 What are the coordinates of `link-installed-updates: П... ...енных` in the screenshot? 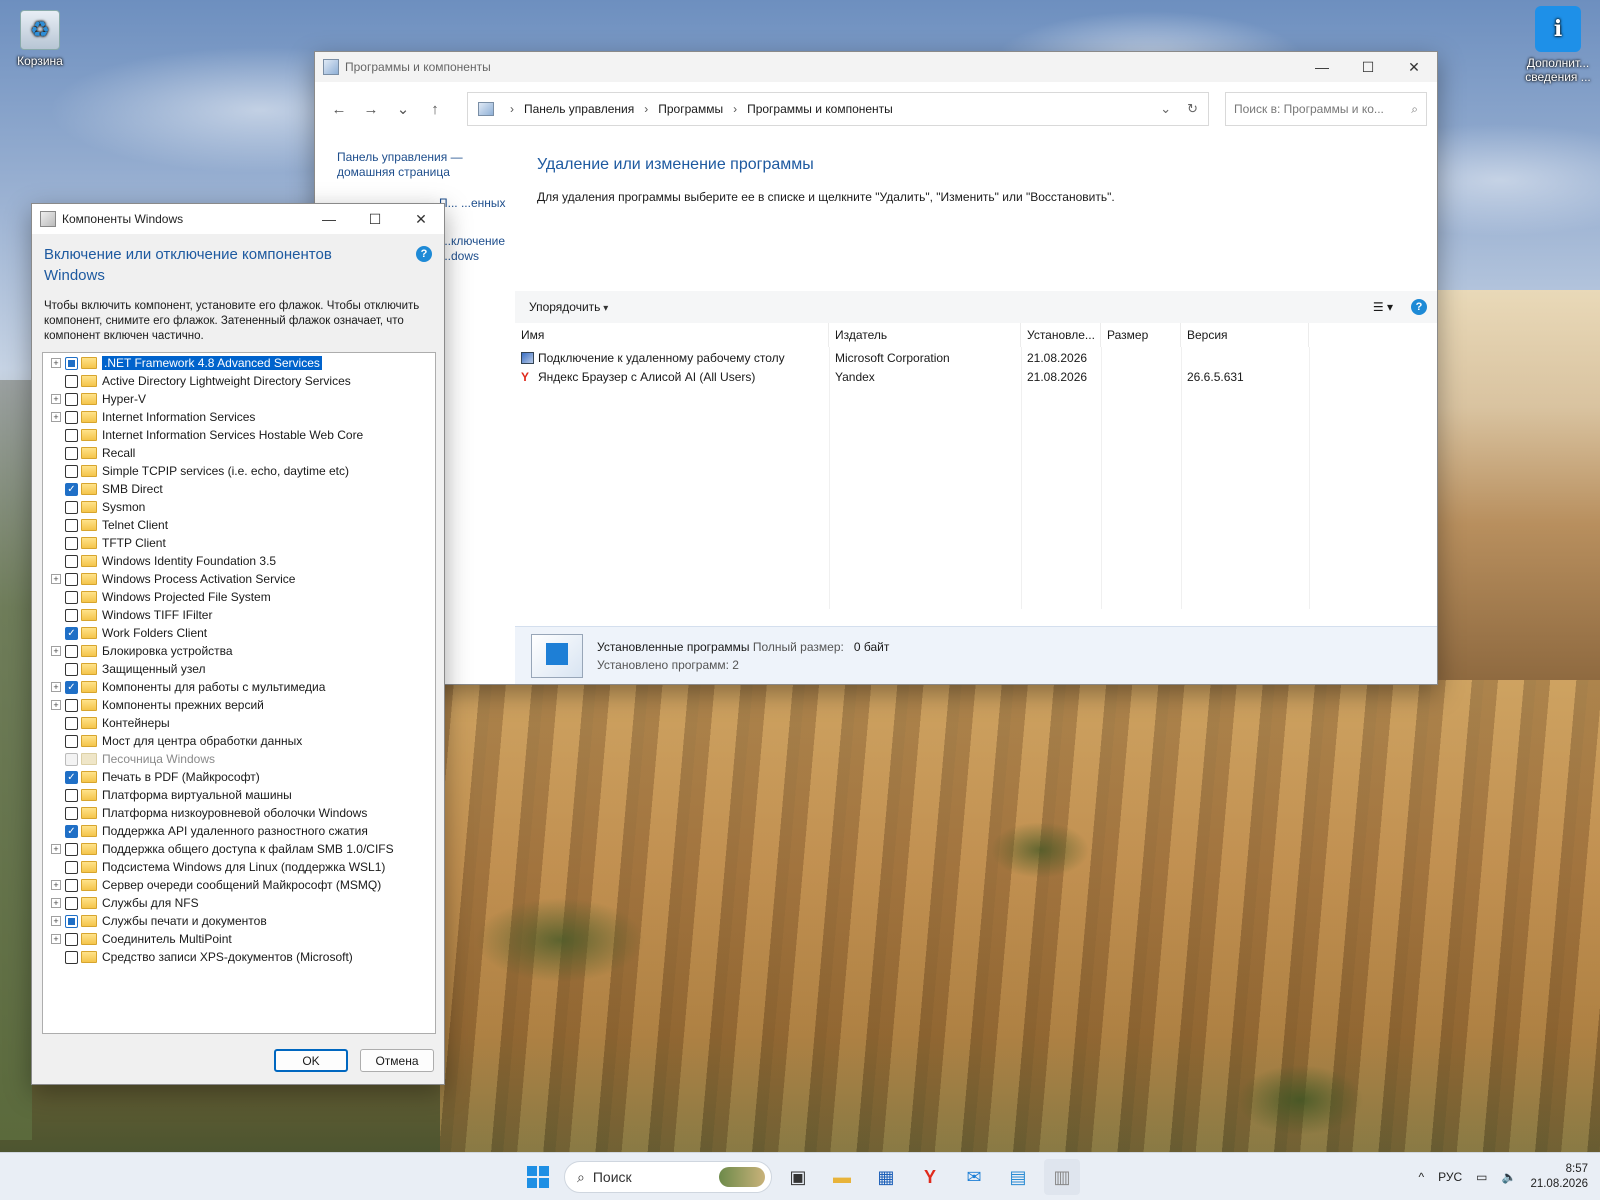 It's located at (472, 203).